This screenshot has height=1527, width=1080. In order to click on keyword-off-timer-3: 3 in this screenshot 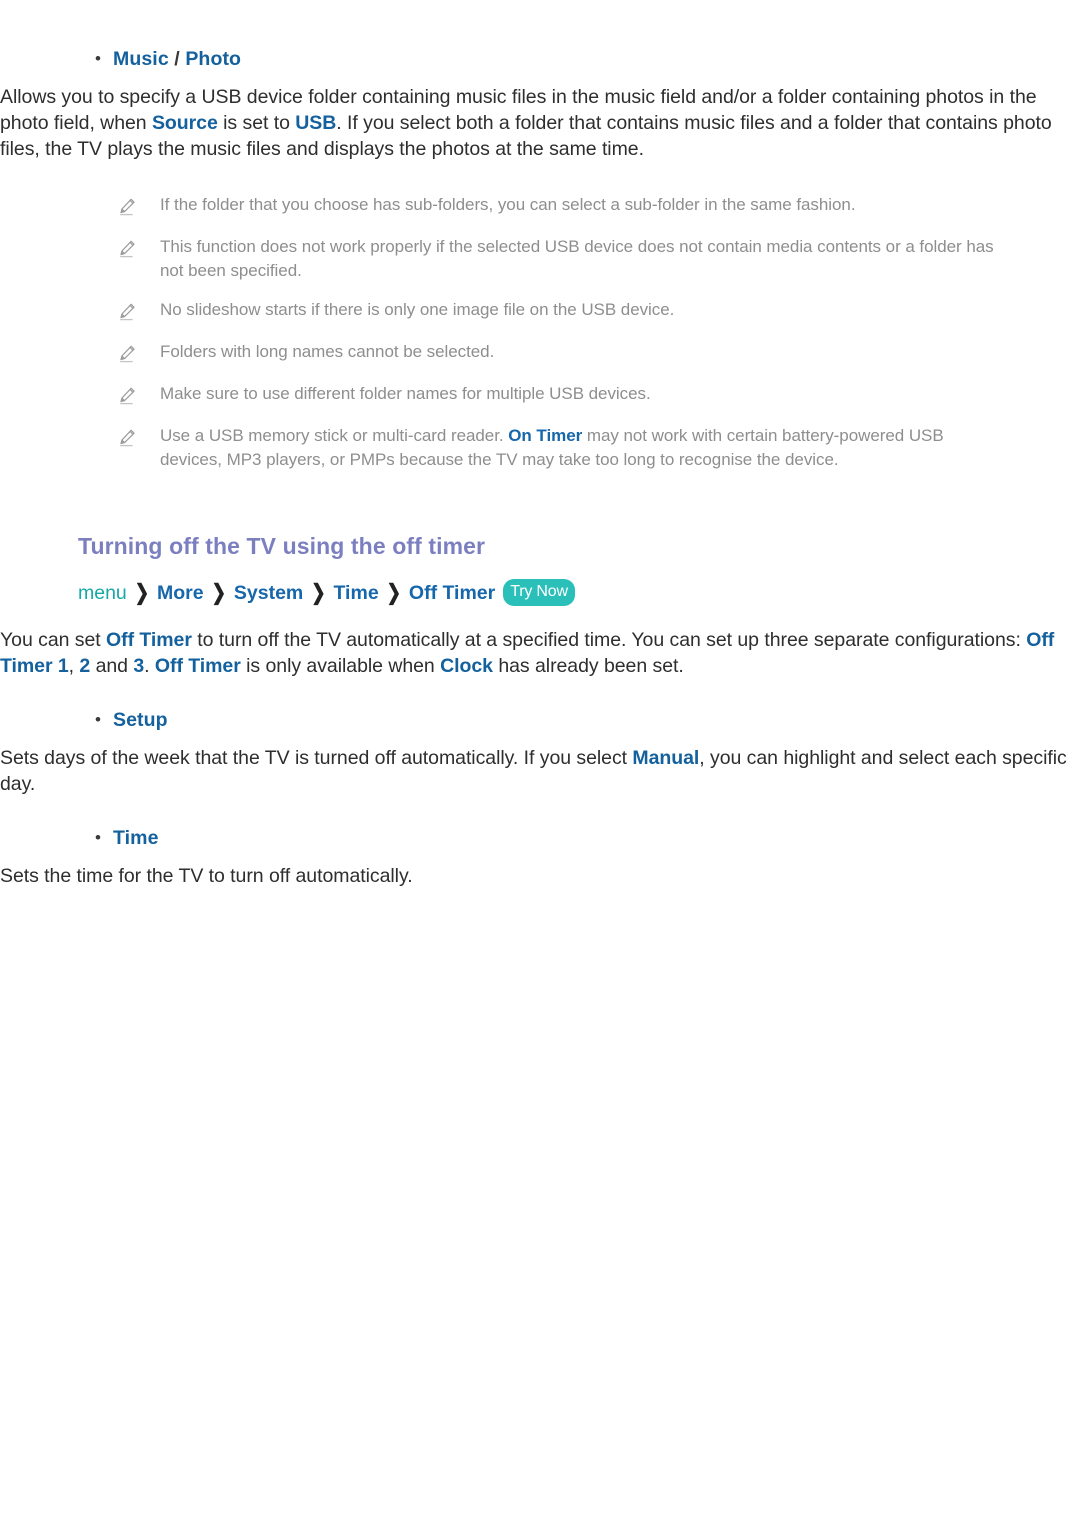, I will do `click(139, 665)`.